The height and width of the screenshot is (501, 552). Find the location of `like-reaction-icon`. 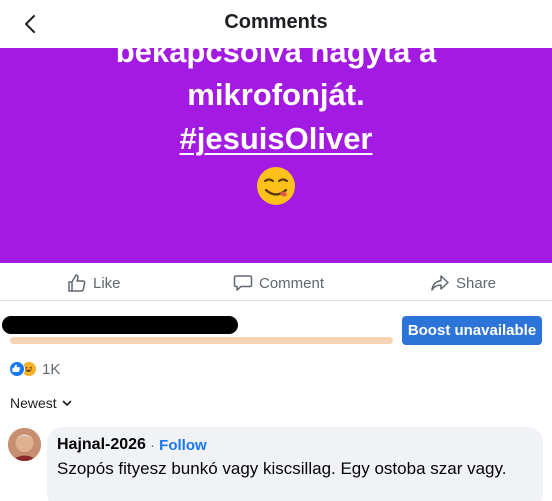

like-reaction-icon is located at coordinates (17, 369).